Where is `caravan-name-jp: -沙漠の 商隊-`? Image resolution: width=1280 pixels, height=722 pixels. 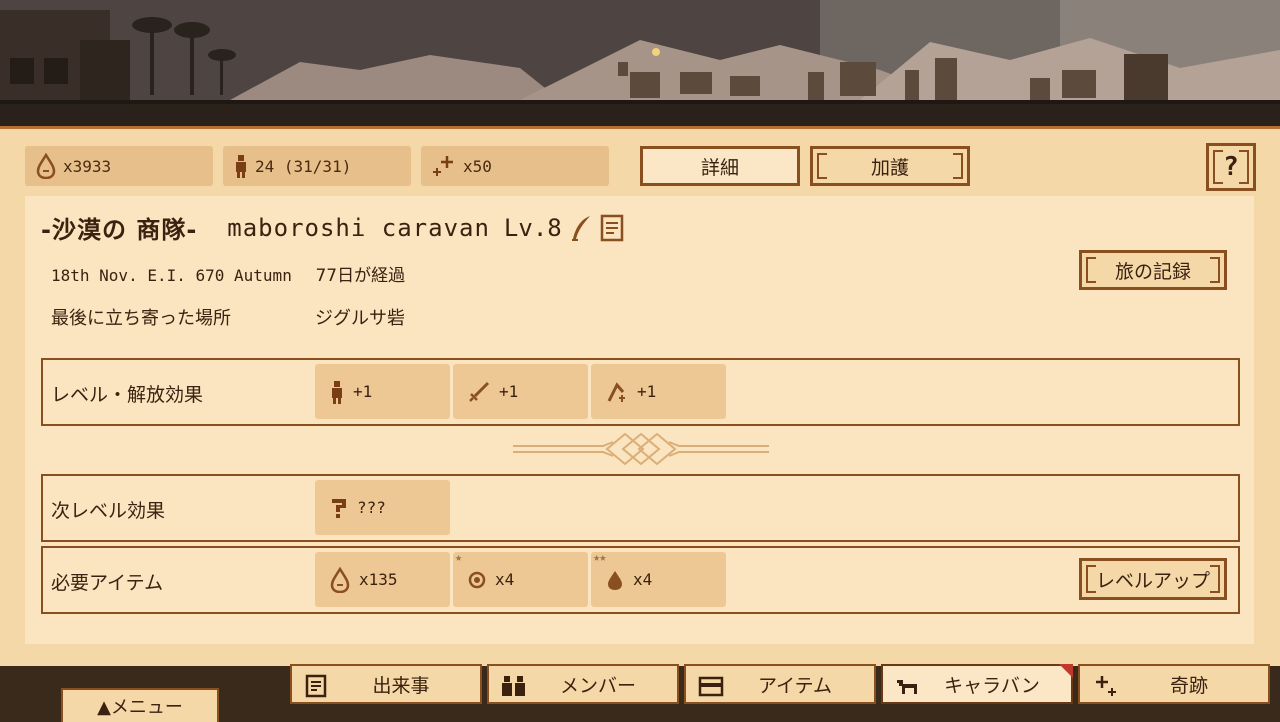
caravan-name-jp: -沙漠の 商隊- is located at coordinates (119, 230).